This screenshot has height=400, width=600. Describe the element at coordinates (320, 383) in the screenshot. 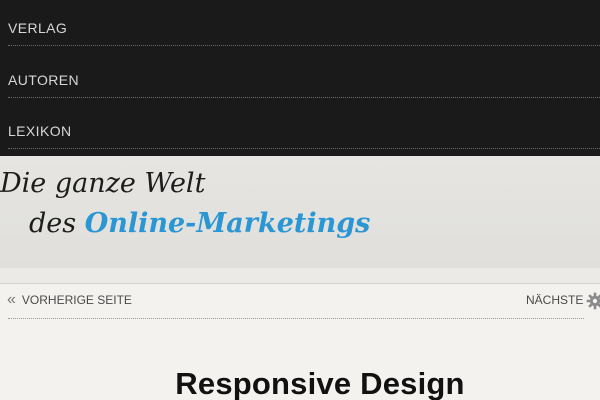

I see `post-title: Responsive Design` at that location.